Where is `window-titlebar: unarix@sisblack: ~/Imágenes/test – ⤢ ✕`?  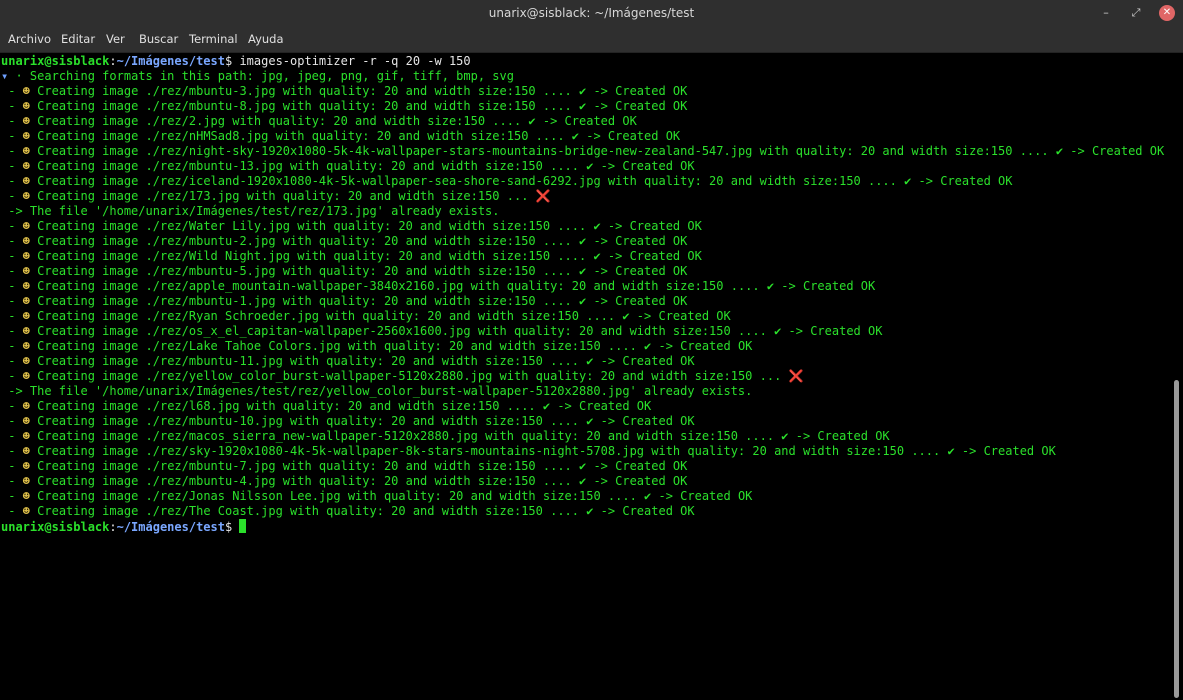
window-titlebar: unarix@sisblack: ~/Imágenes/test – ⤢ ✕ is located at coordinates (591, 13).